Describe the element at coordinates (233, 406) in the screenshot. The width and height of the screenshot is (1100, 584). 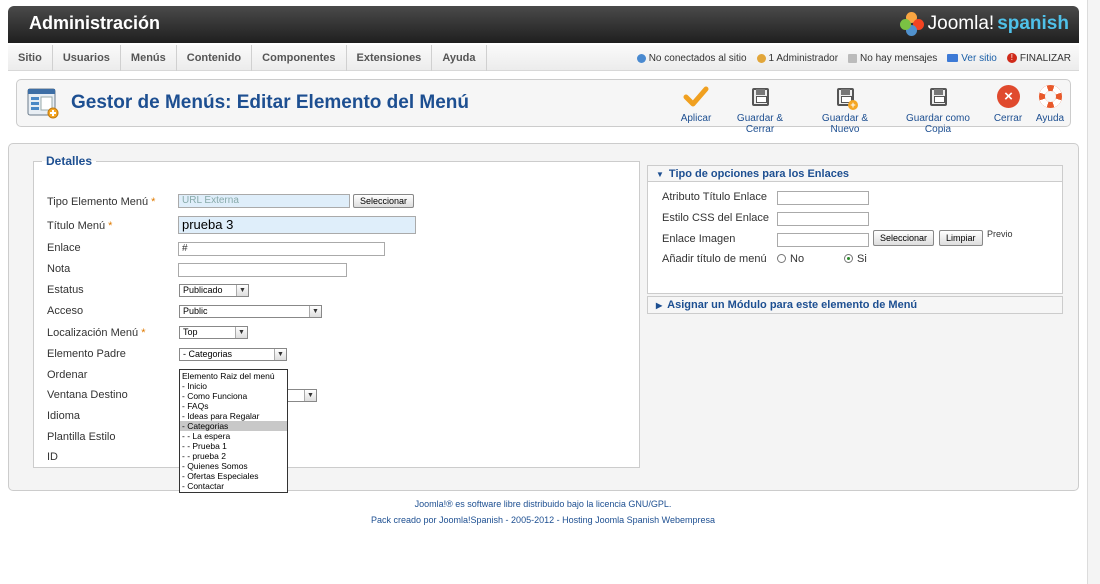
I see `parent-option: - FAQs` at that location.